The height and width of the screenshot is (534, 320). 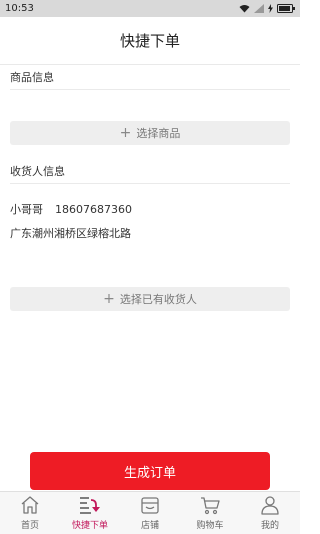 I want to click on tab-quick-order: 快捷下单, so click(x=90, y=513).